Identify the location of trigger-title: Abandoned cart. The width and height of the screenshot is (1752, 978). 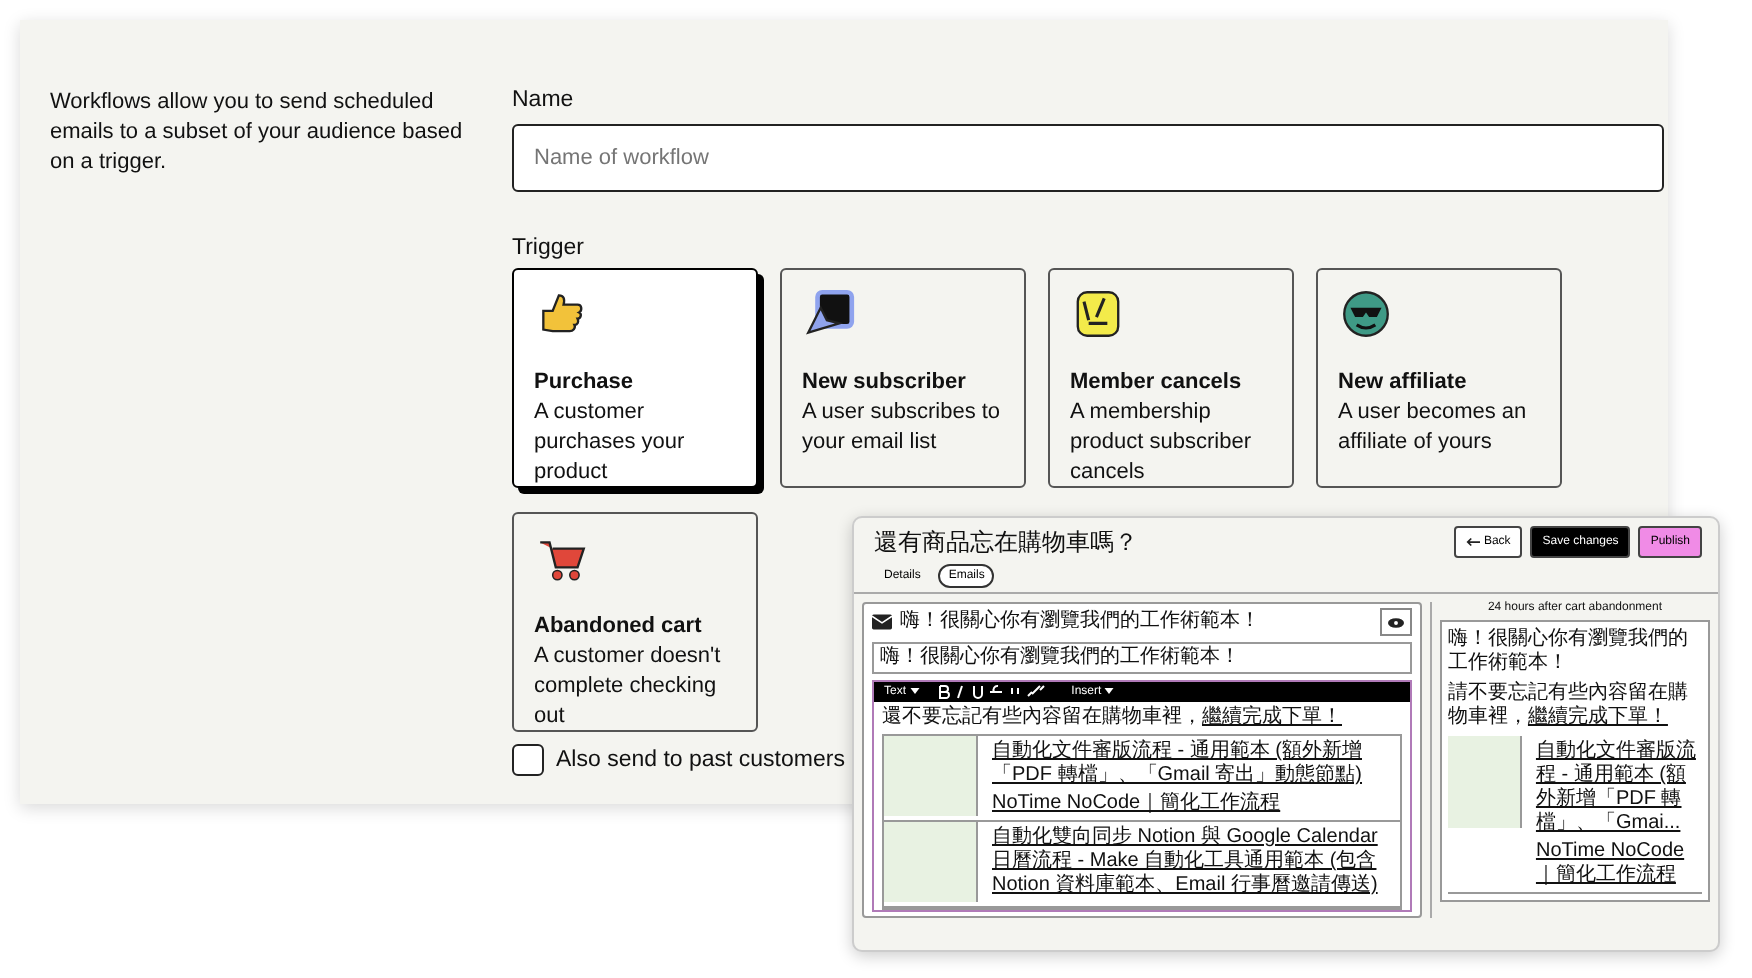
(619, 626).